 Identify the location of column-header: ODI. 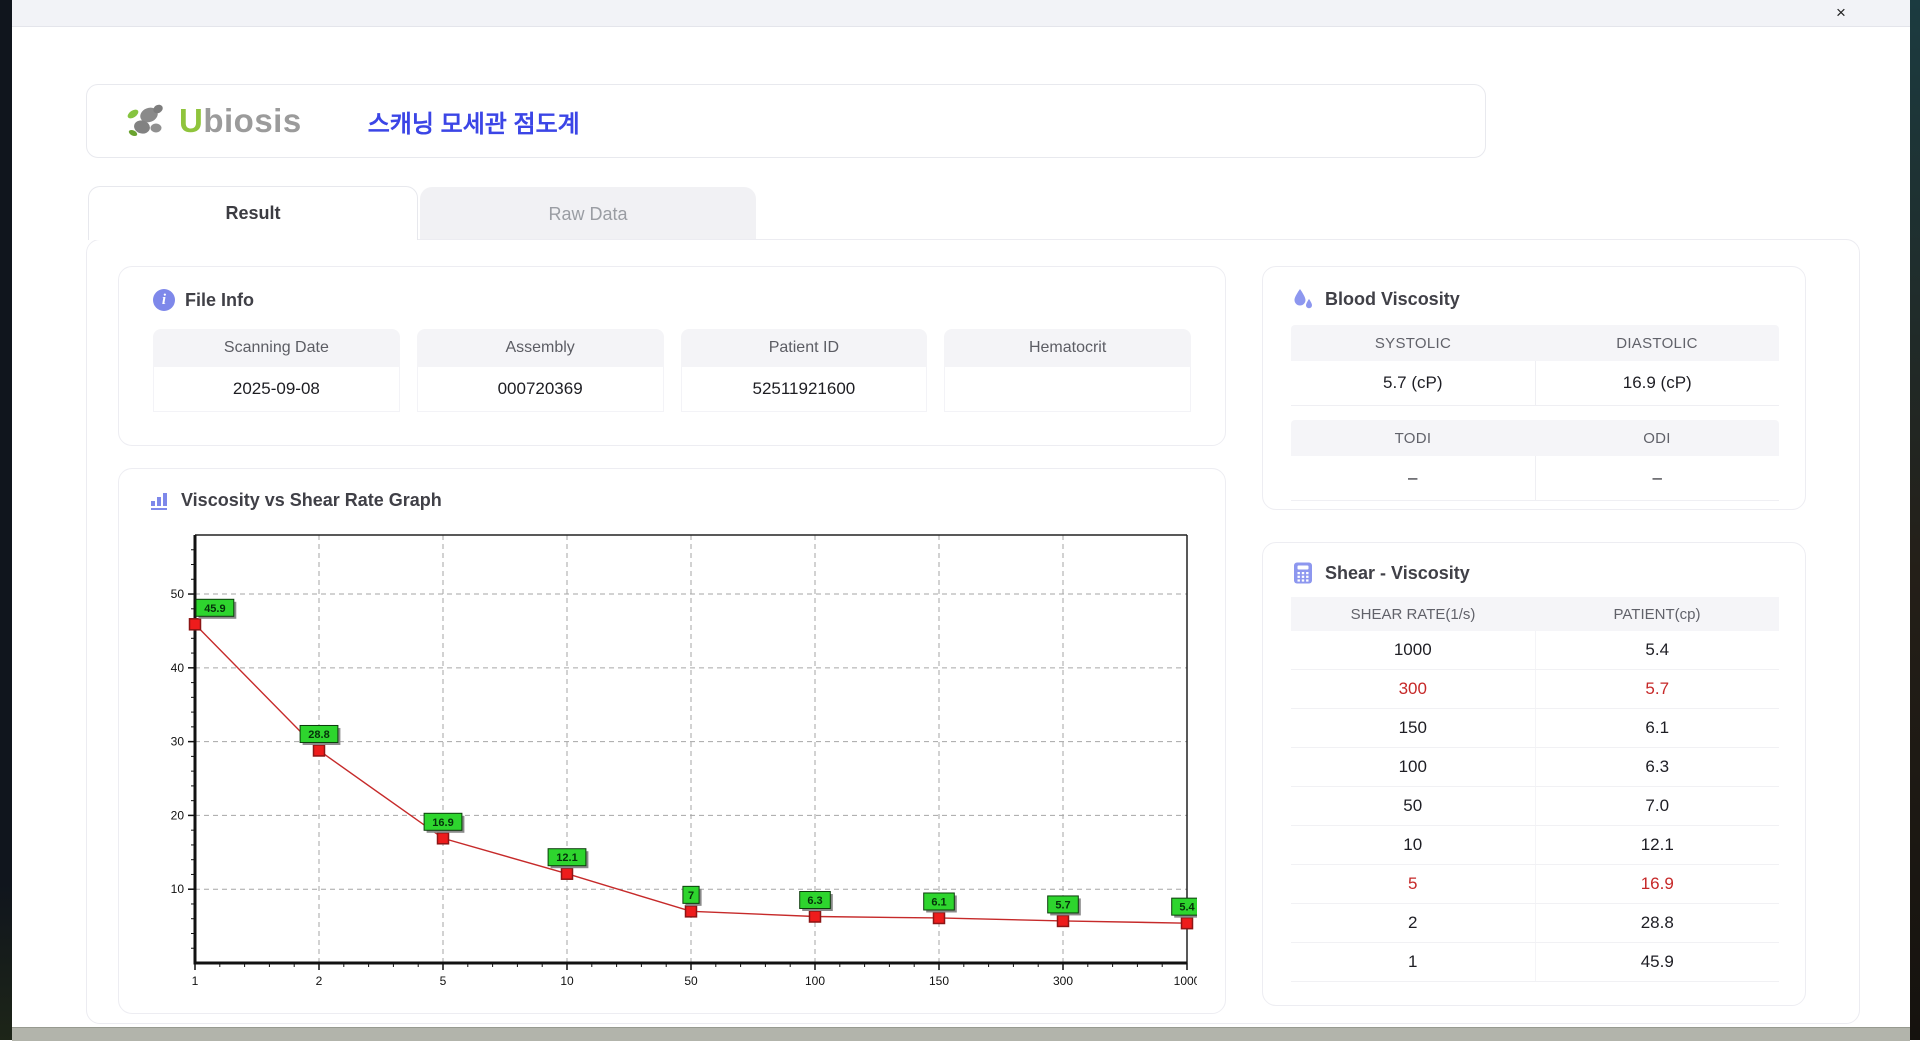
(1657, 438).